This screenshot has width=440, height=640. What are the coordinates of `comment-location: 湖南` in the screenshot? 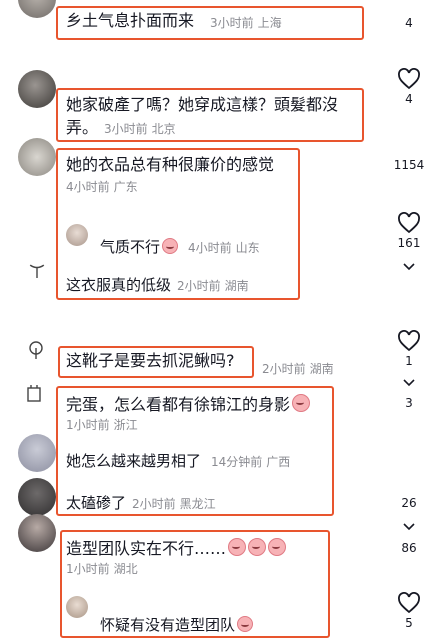 It's located at (321, 369).